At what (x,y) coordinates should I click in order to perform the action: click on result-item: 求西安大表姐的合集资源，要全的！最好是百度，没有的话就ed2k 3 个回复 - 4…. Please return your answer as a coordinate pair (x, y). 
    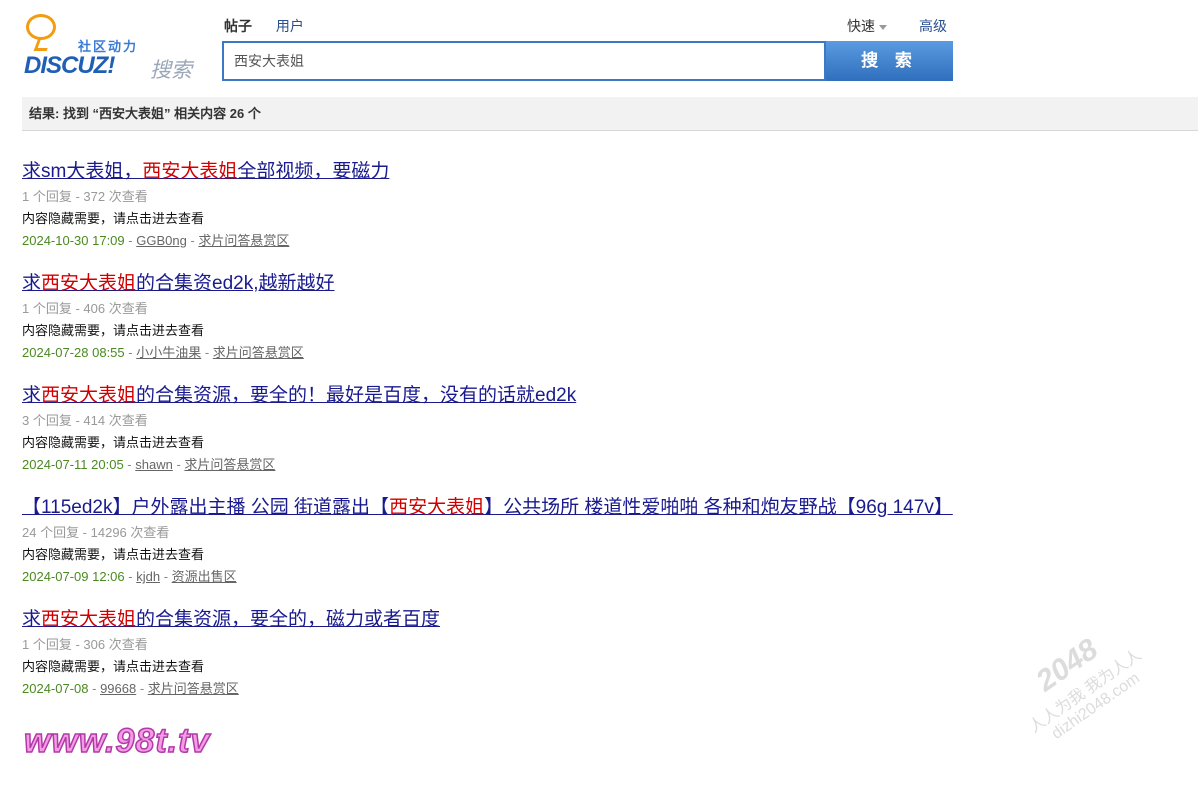
    Looking at the image, I should click on (492, 429).